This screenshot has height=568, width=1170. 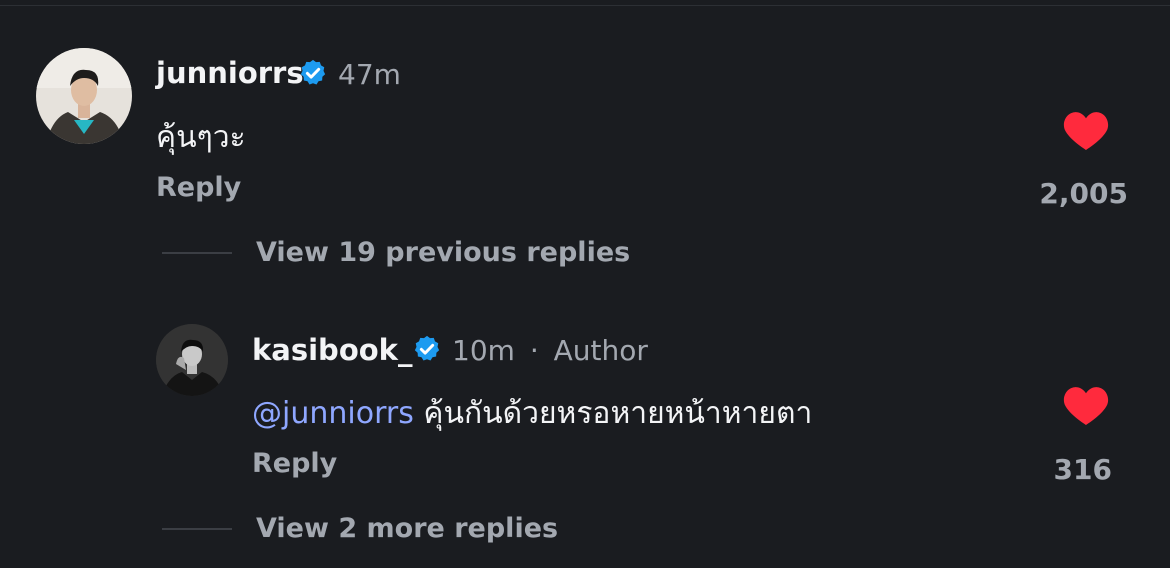 What do you see at coordinates (1083, 193) in the screenshot?
I see `comment-like-count: 2,005` at bounding box center [1083, 193].